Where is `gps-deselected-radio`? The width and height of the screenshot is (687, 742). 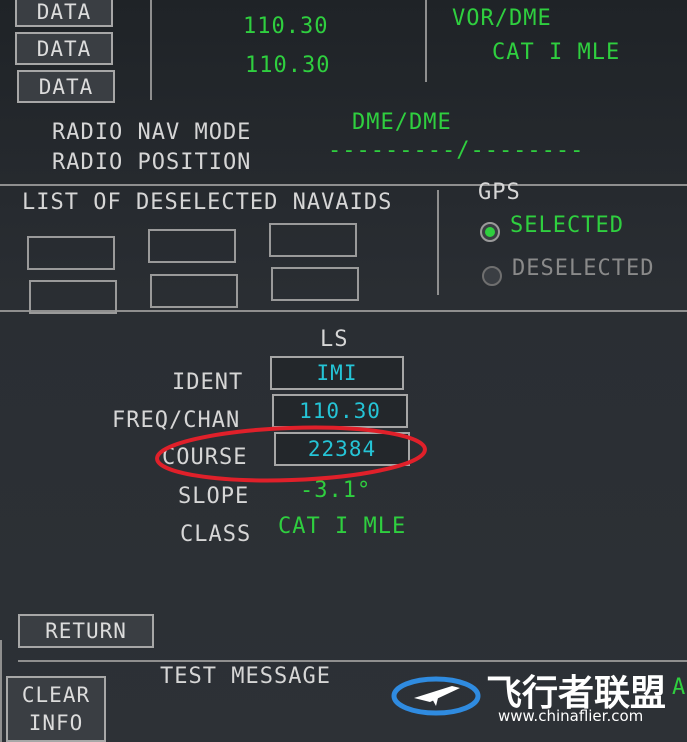
gps-deselected-radio is located at coordinates (492, 276).